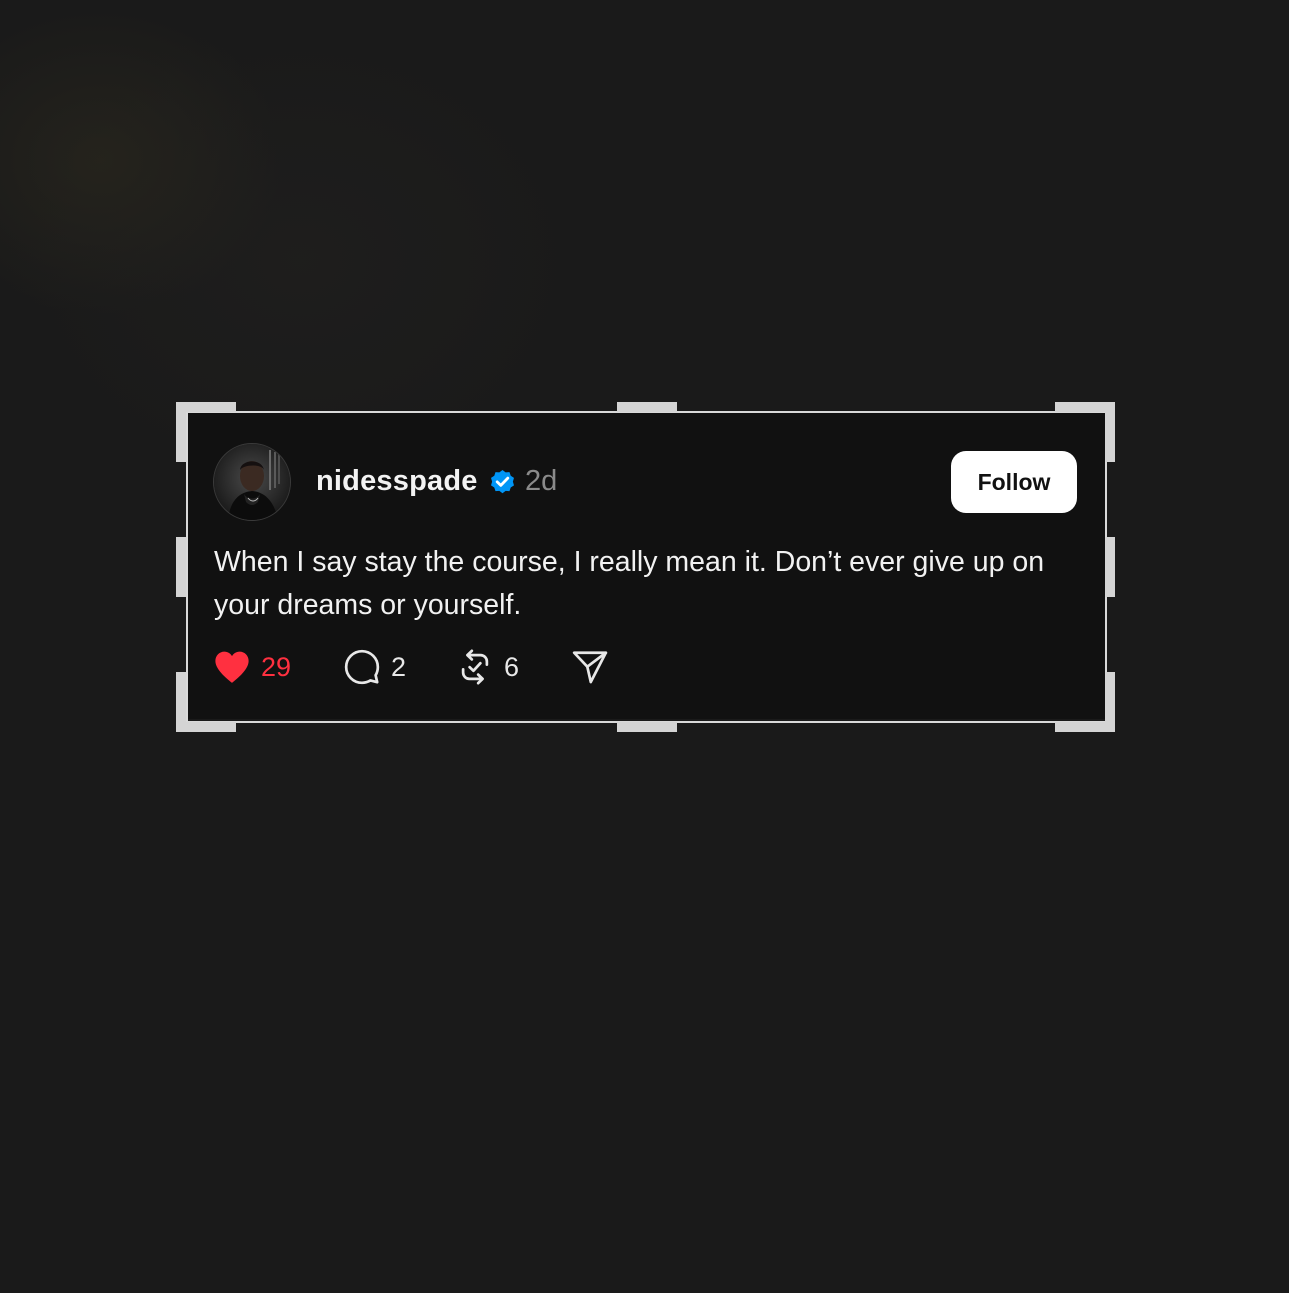 The image size is (1289, 1293). What do you see at coordinates (181, 567) in the screenshot?
I see `resize-handle-left` at bounding box center [181, 567].